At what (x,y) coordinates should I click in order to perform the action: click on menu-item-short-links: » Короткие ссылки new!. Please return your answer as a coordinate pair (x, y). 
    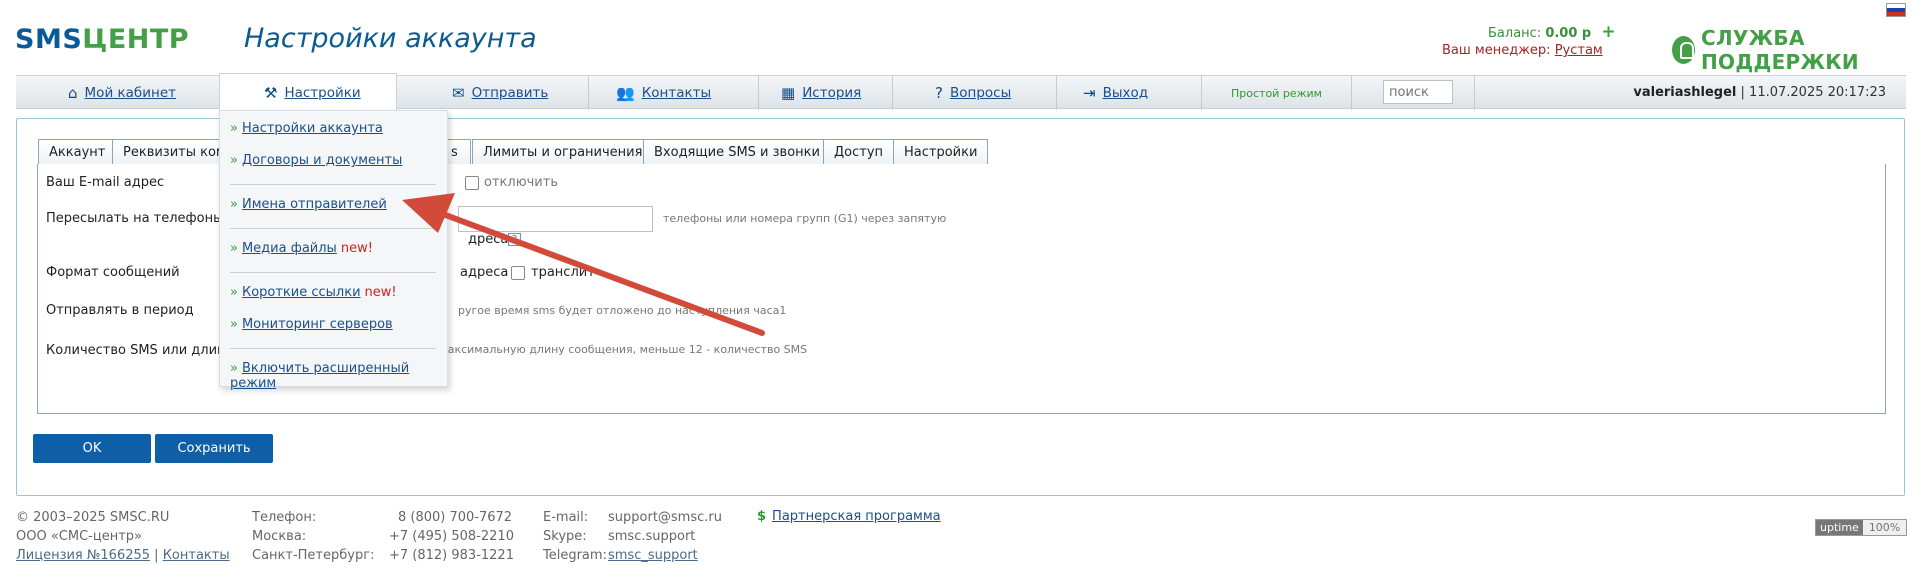
    Looking at the image, I should click on (313, 292).